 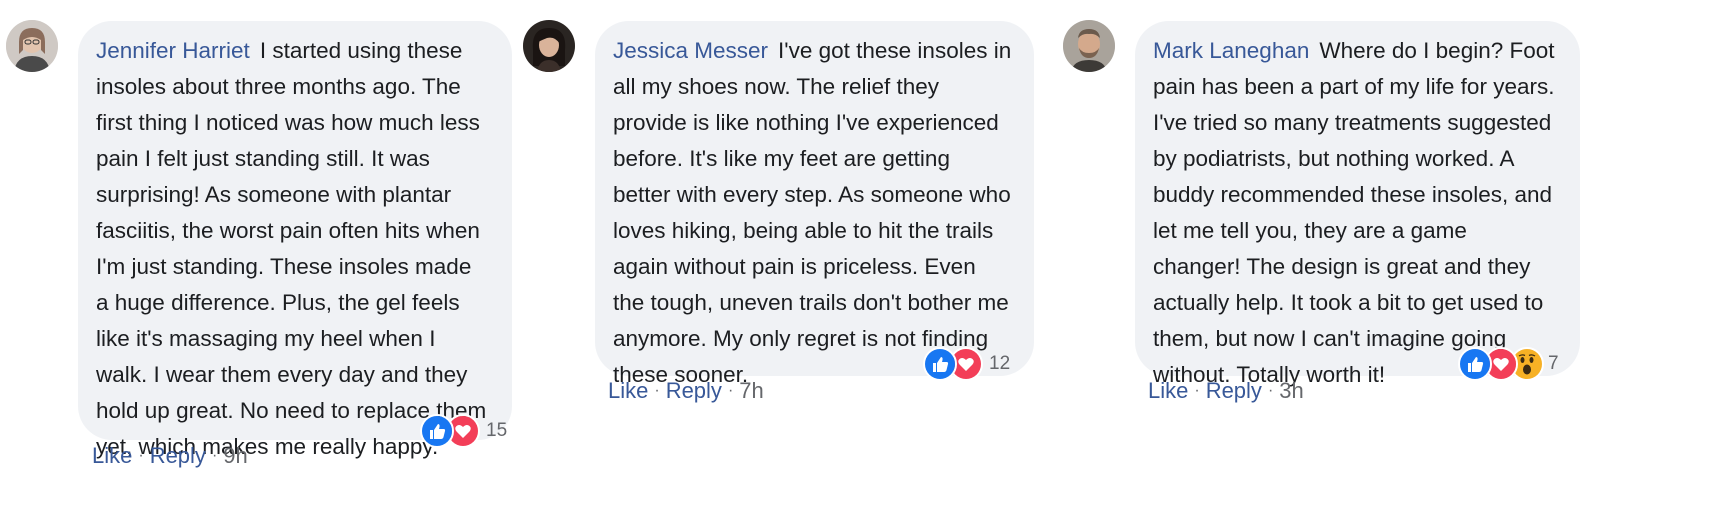 I want to click on reaction-count: 15, so click(x=497, y=430).